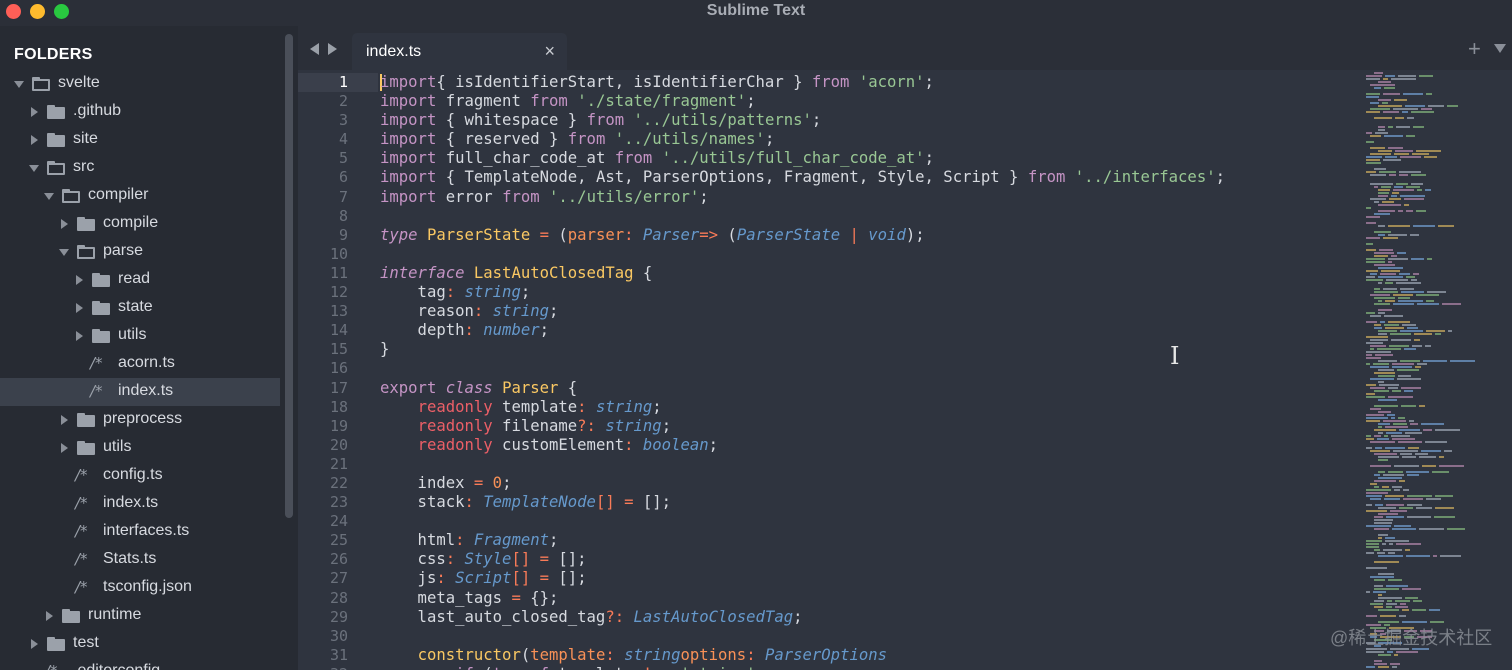  Describe the element at coordinates (140, 532) in the screenshot. I see `sidebar-file-item: /* interfaces.ts` at that location.